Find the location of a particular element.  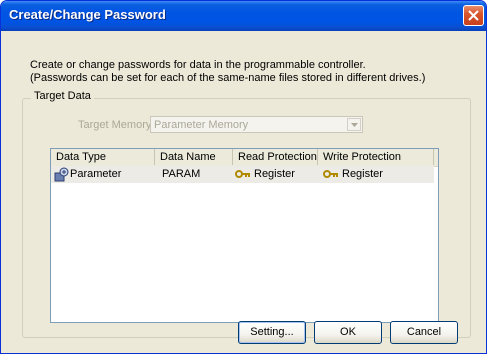

chevron-down-icon is located at coordinates (354, 125).